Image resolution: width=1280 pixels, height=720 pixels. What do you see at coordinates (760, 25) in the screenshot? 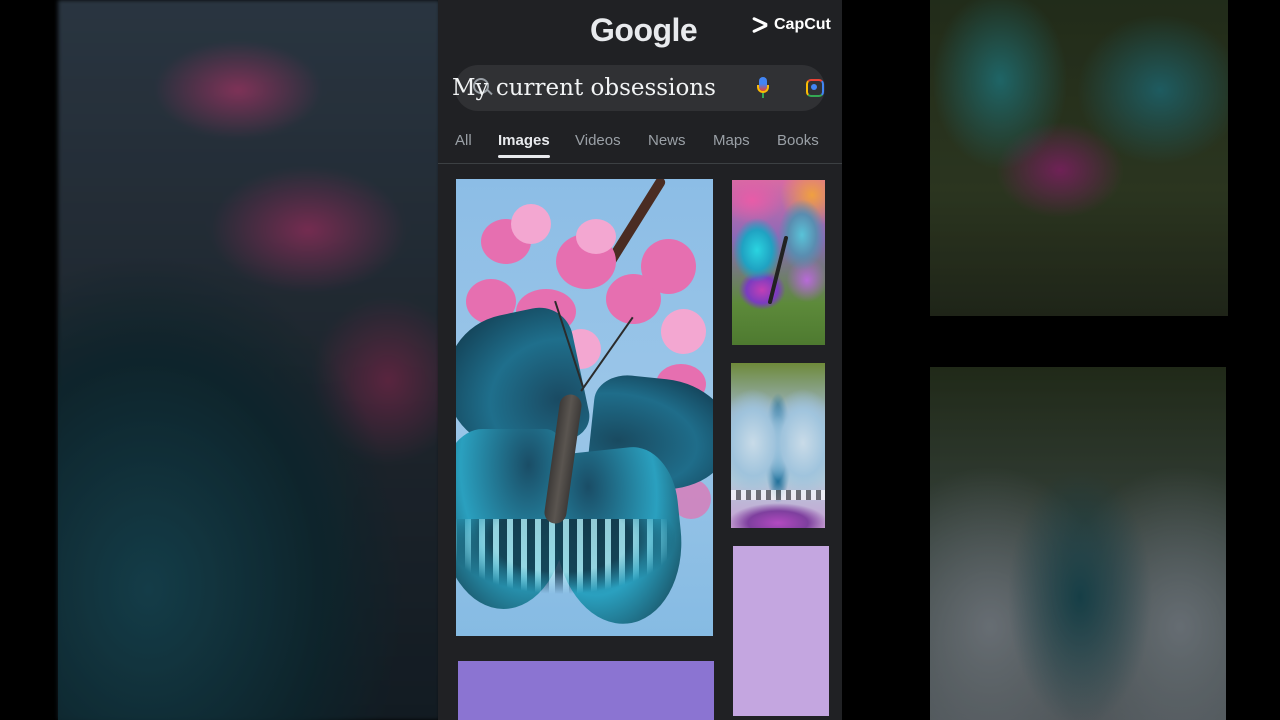
I see `capcut-icon` at bounding box center [760, 25].